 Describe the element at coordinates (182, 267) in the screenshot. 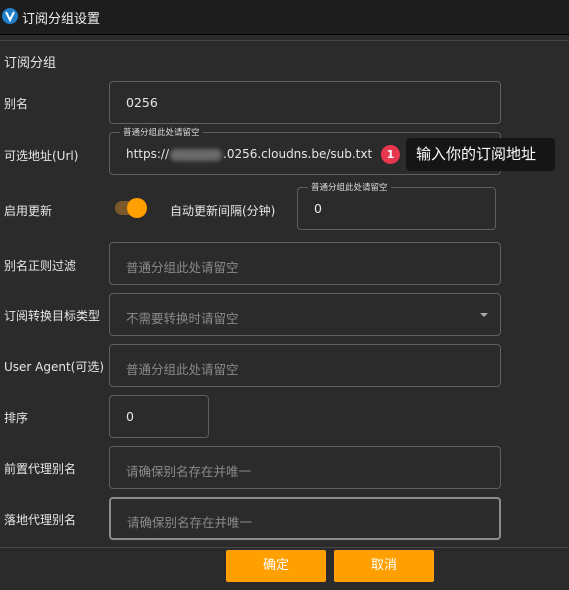

I see `filter-placeholder: 普通分组此处请留空` at that location.